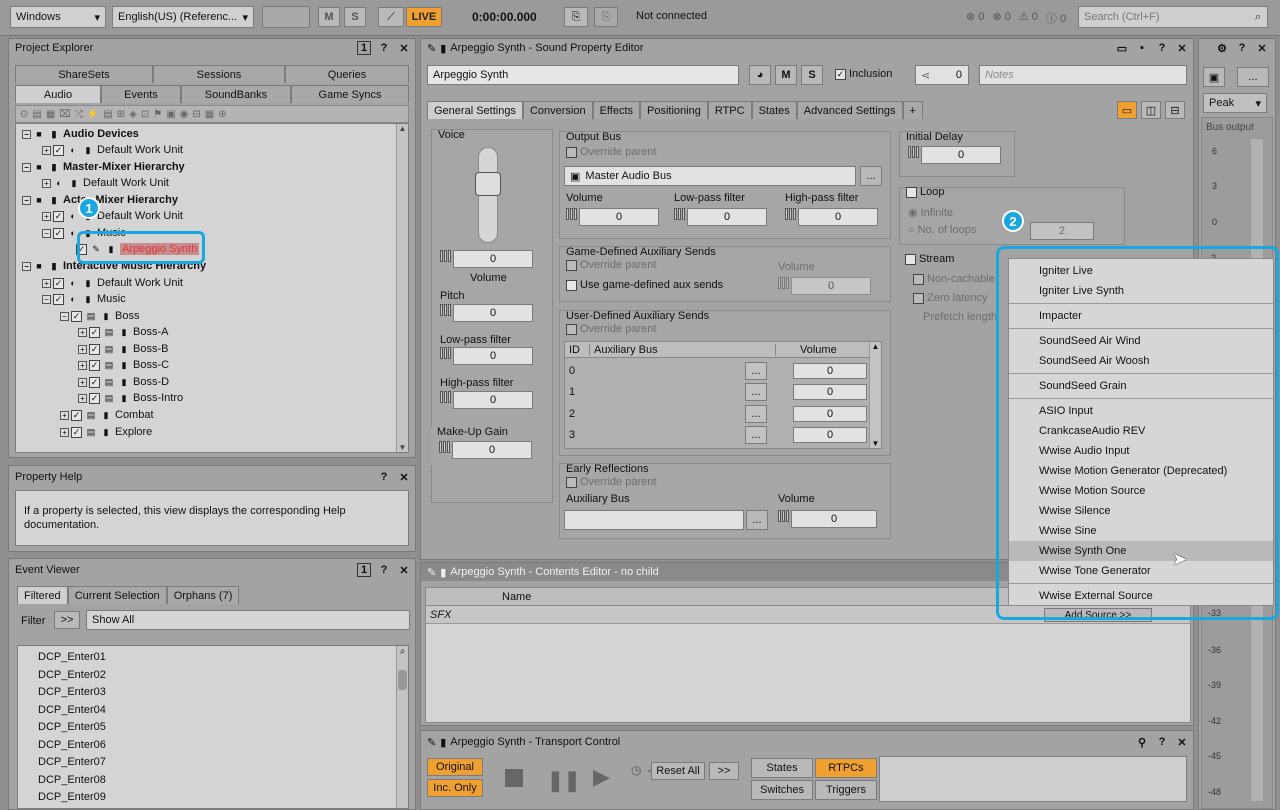 The image size is (1280, 810). I want to click on initial-delay-value: 0, so click(961, 155).